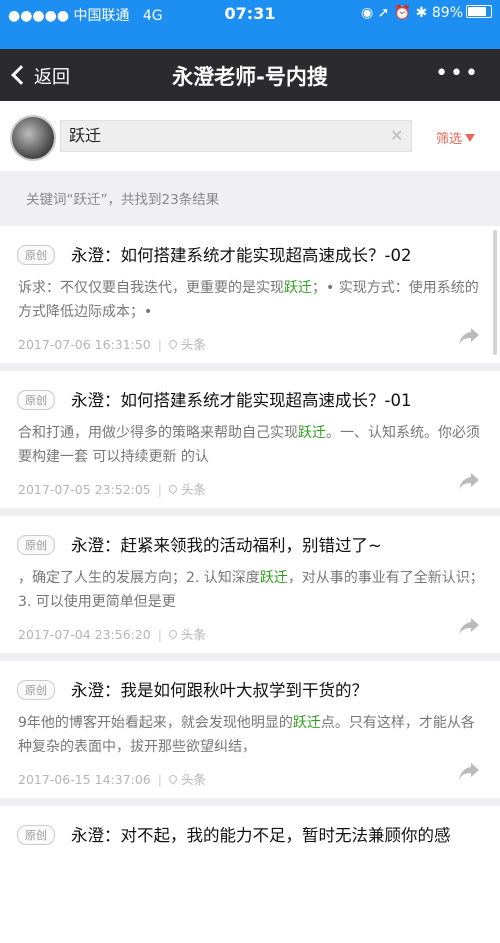  I want to click on status-icons: ◉ ➚ ⏰ ✱ 89%, so click(426, 13).